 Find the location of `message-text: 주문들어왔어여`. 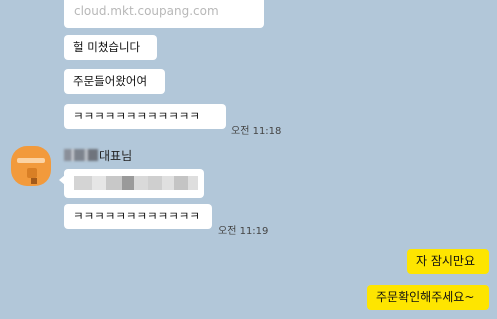

message-text: 주문들어왔어여 is located at coordinates (110, 81).